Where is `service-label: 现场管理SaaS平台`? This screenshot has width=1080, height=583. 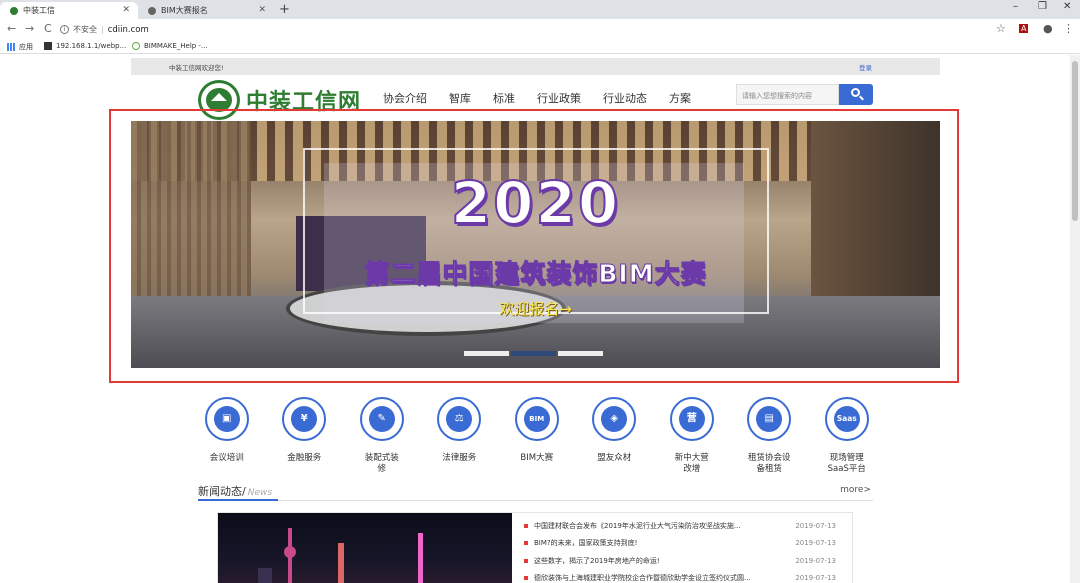
service-label: 现场管理SaaS平台 is located at coordinates (846, 463).